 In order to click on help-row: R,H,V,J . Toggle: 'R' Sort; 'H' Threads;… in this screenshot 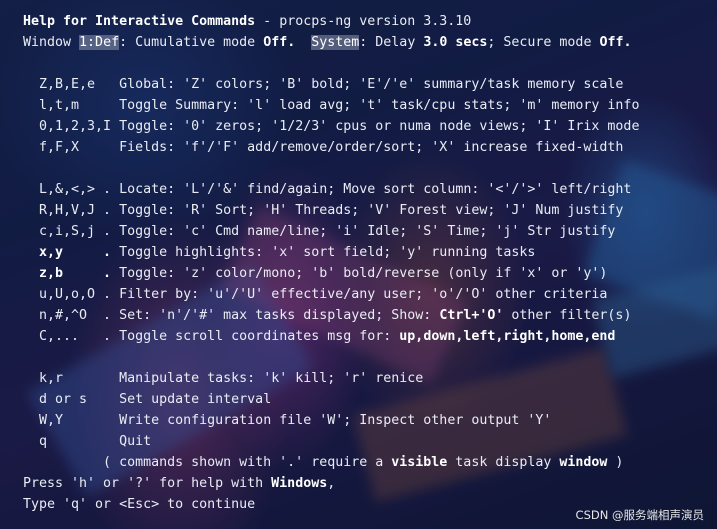, I will do `click(323, 210)`.